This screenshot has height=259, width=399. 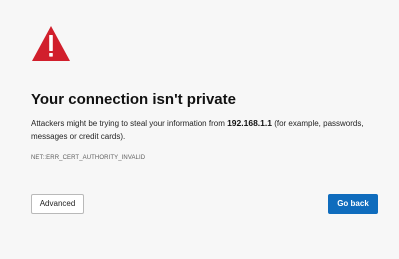 What do you see at coordinates (249, 123) in the screenshot?
I see `host-address: 192.168.1.1` at bounding box center [249, 123].